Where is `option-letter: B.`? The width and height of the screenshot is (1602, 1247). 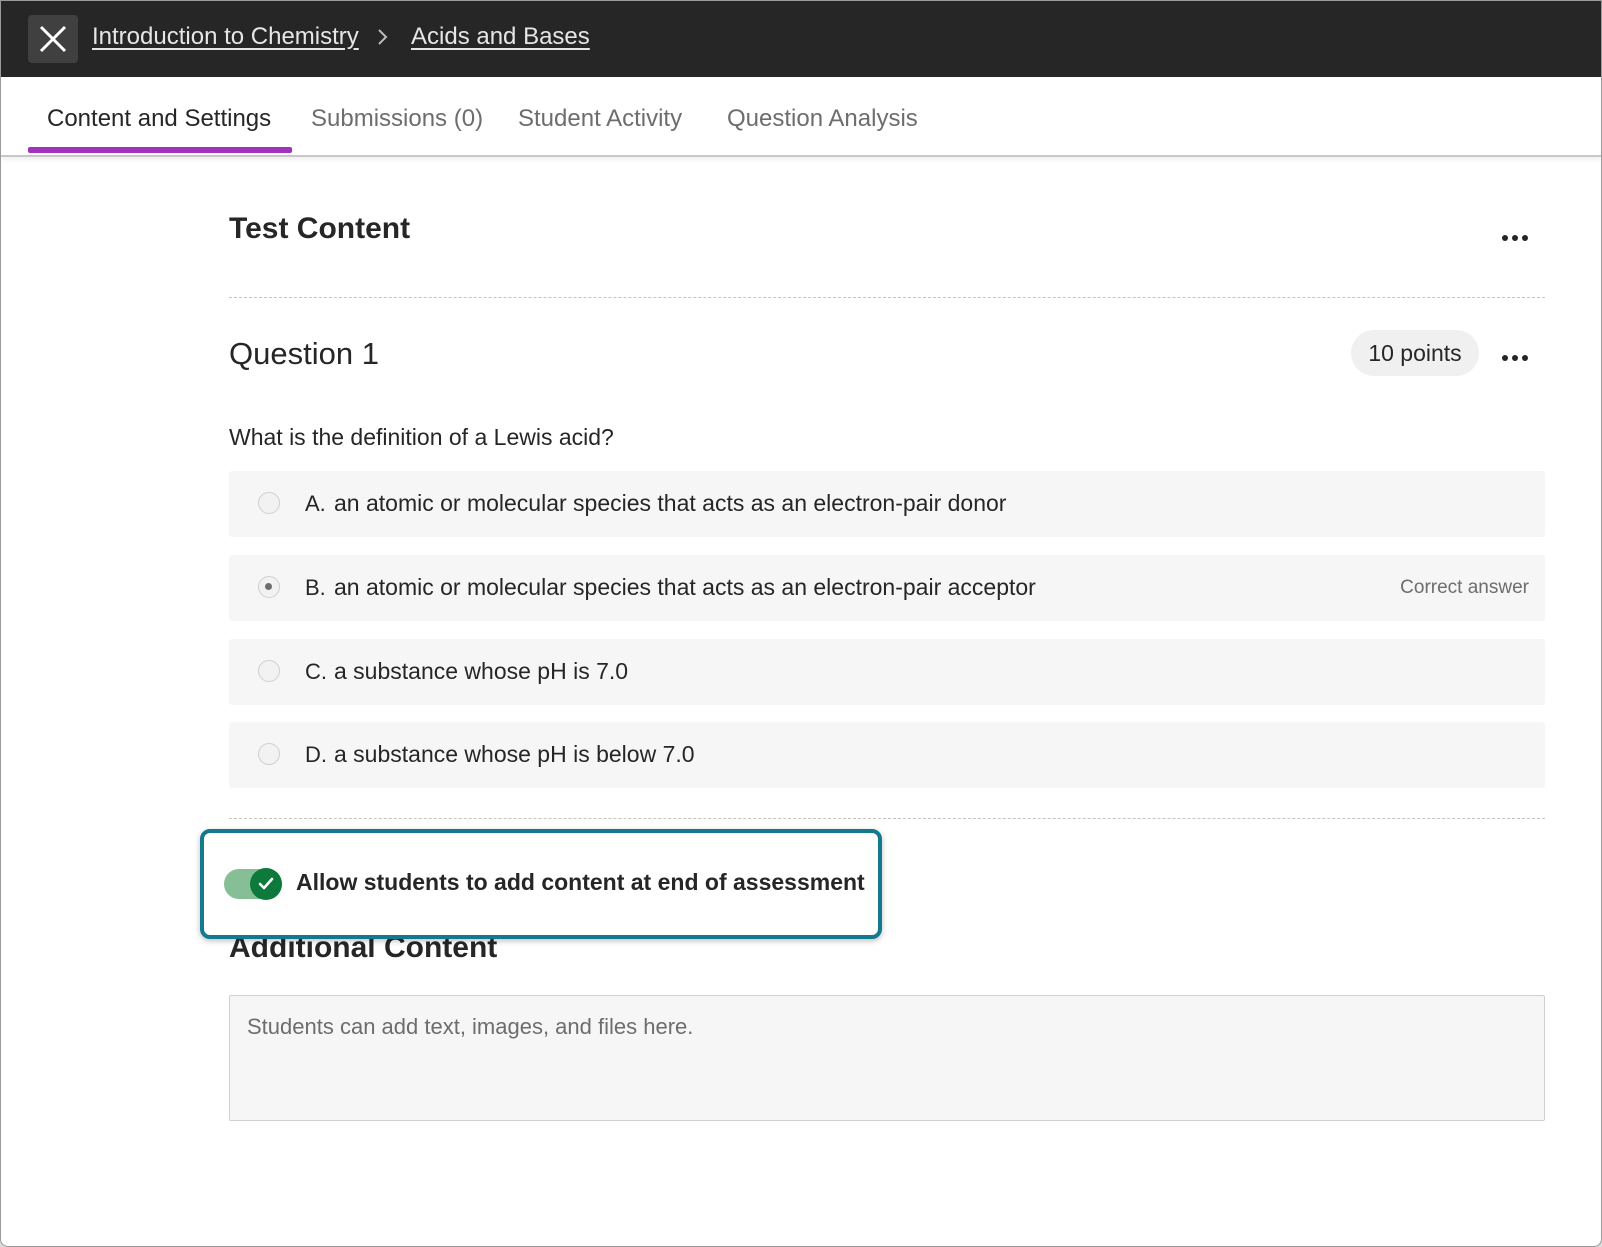
option-letter: B. is located at coordinates (315, 587).